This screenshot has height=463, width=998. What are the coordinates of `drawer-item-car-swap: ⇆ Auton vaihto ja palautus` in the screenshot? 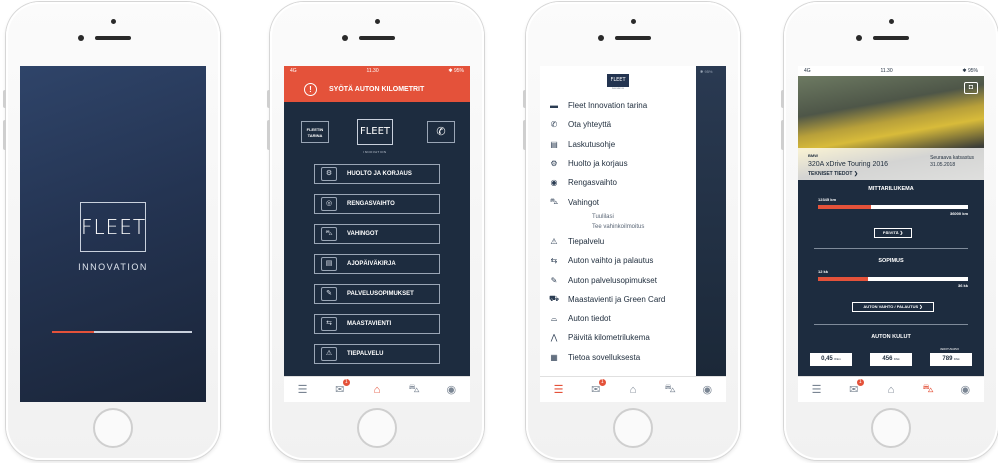 It's located at (623, 260).